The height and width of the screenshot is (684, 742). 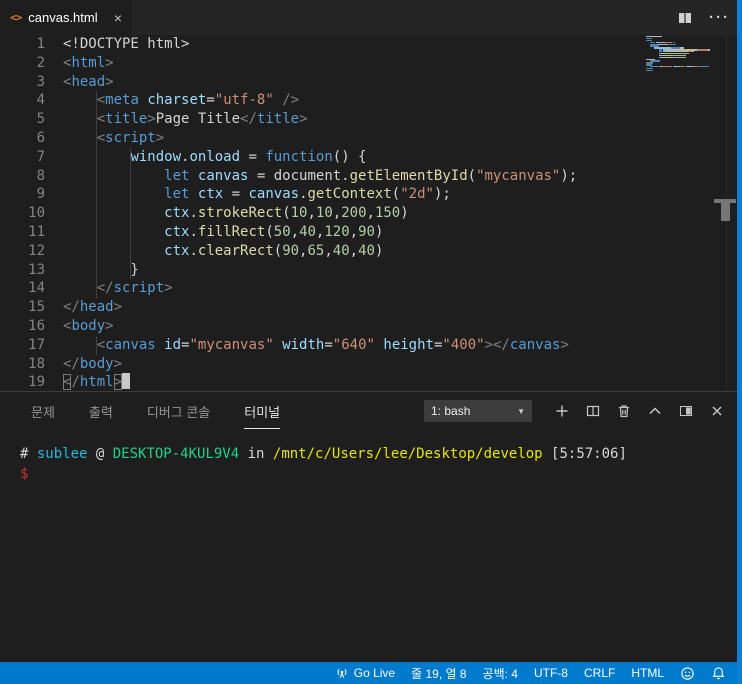 I want to click on terminal-line: $, so click(x=24, y=474).